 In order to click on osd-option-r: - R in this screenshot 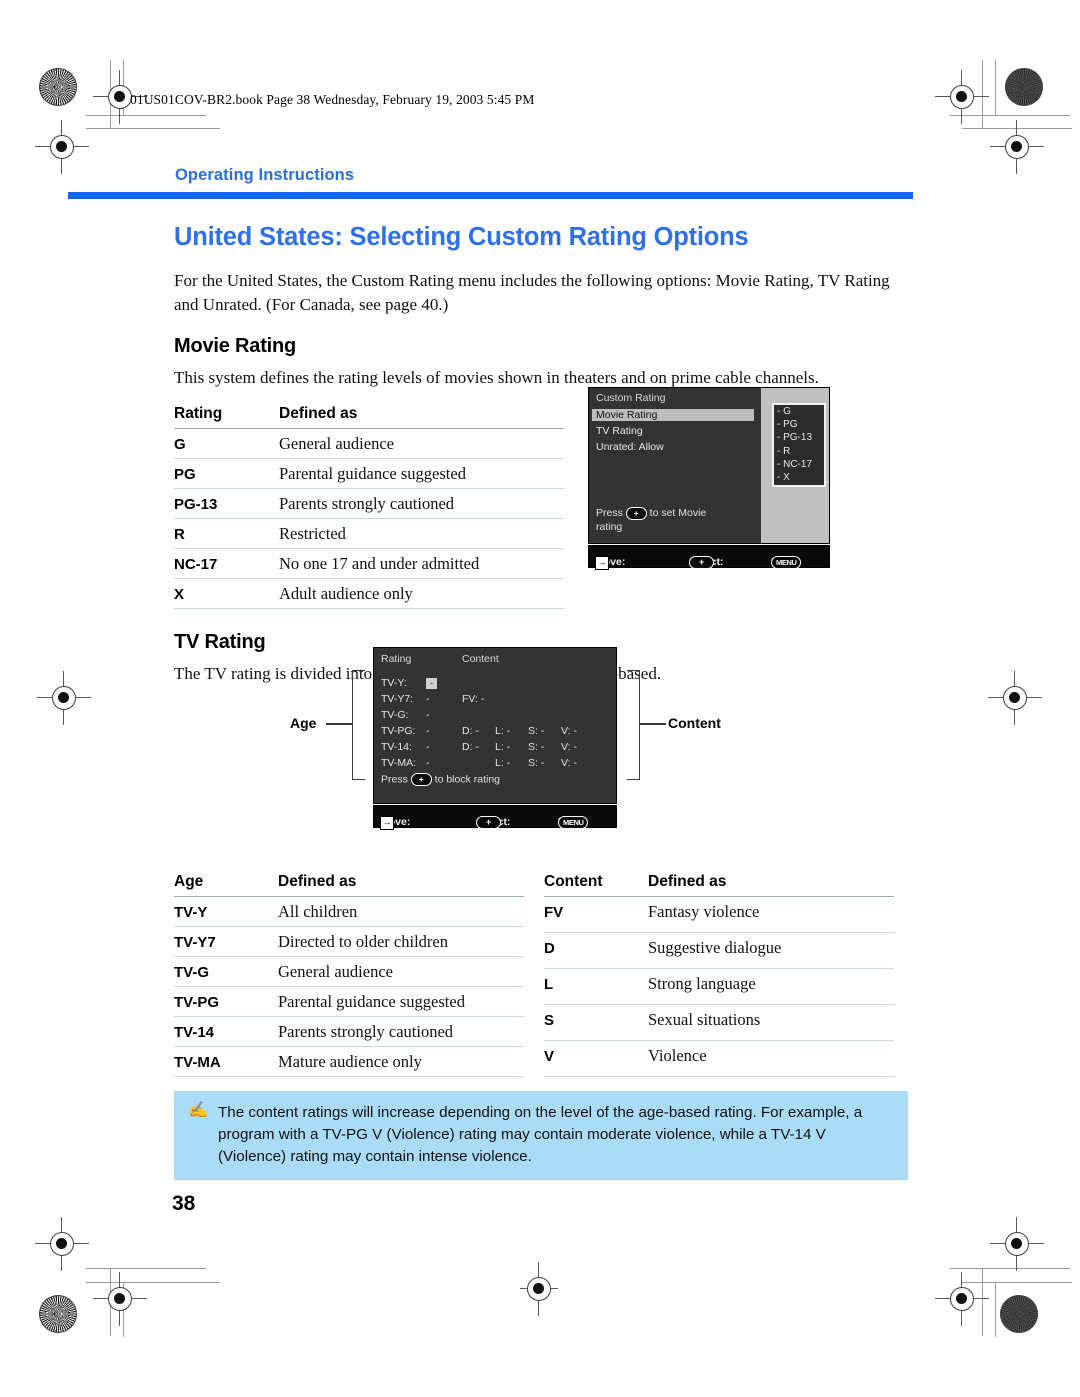, I will do `click(799, 451)`.